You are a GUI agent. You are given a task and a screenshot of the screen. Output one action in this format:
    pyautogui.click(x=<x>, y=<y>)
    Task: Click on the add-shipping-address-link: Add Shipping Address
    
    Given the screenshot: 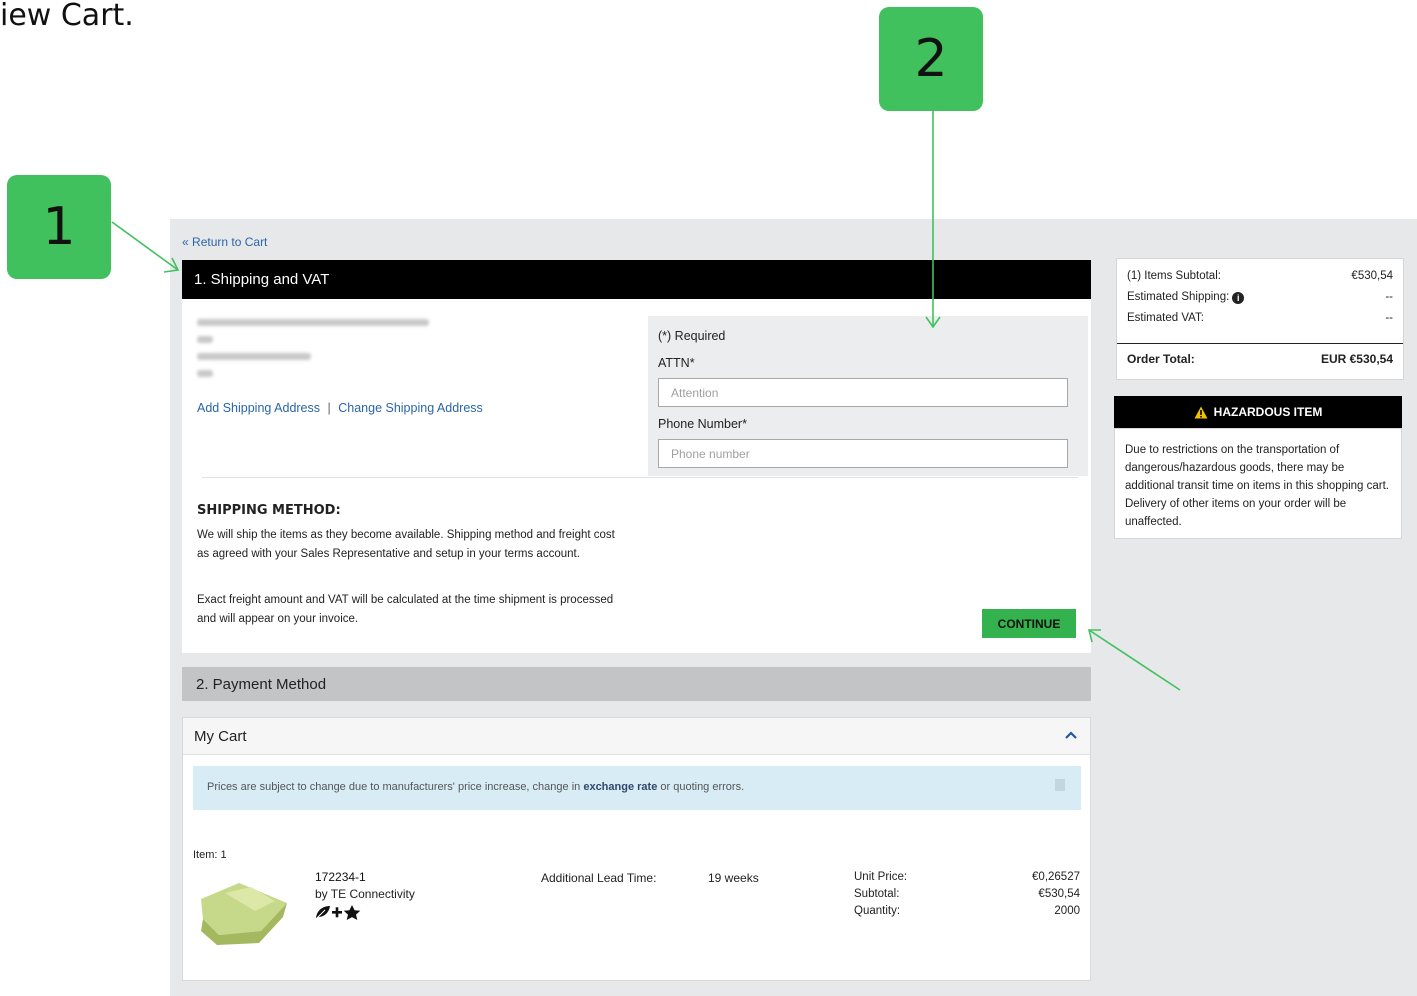 What is the action you would take?
    pyautogui.click(x=258, y=408)
    